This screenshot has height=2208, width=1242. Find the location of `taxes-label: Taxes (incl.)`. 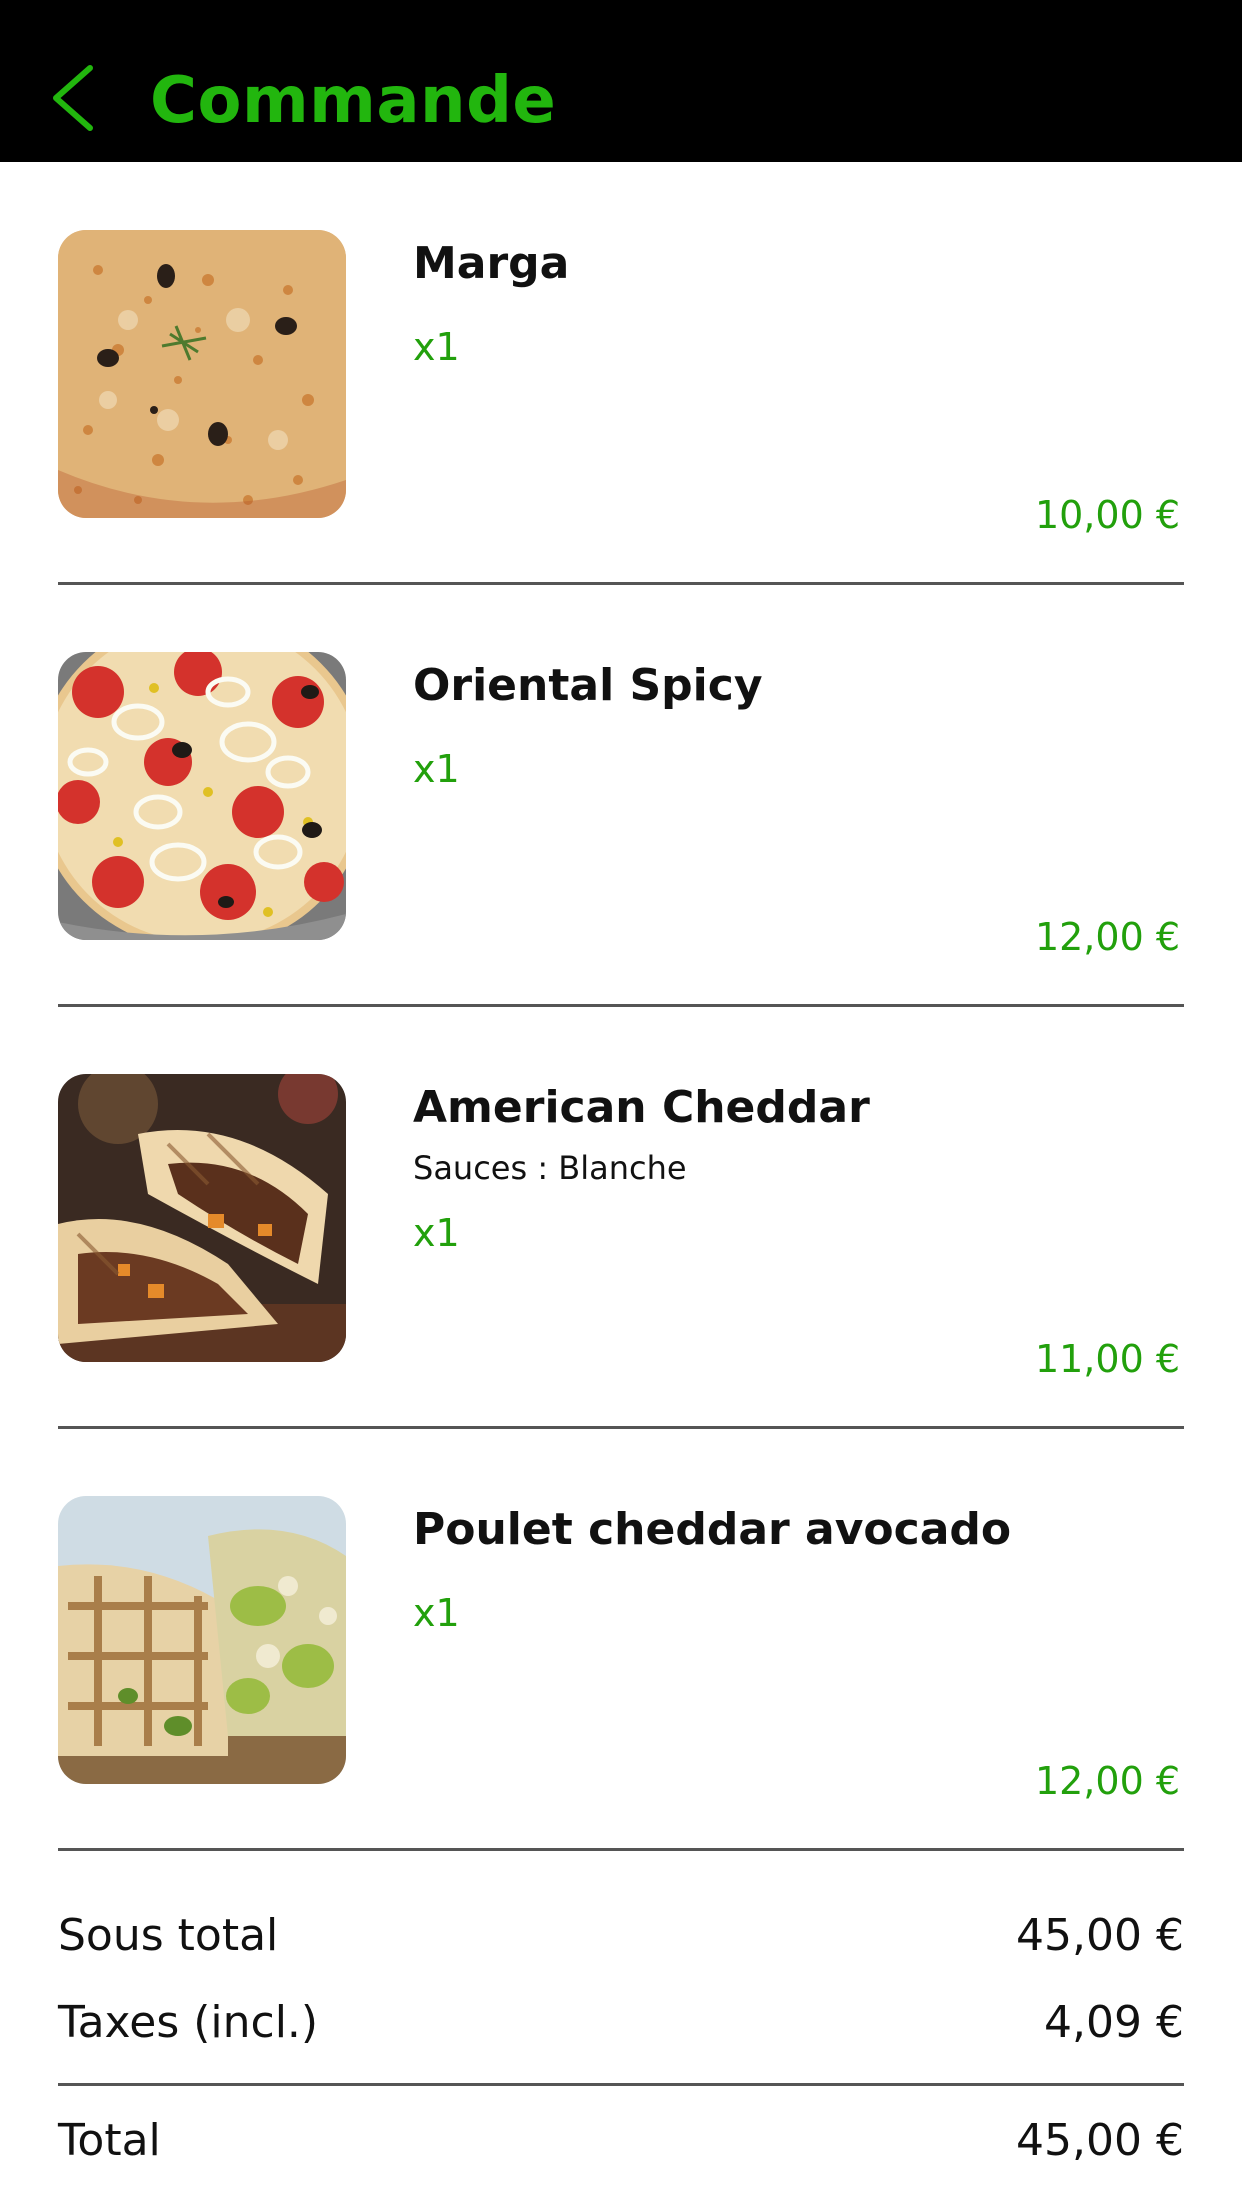

taxes-label: Taxes (incl.) is located at coordinates (188, 2022).